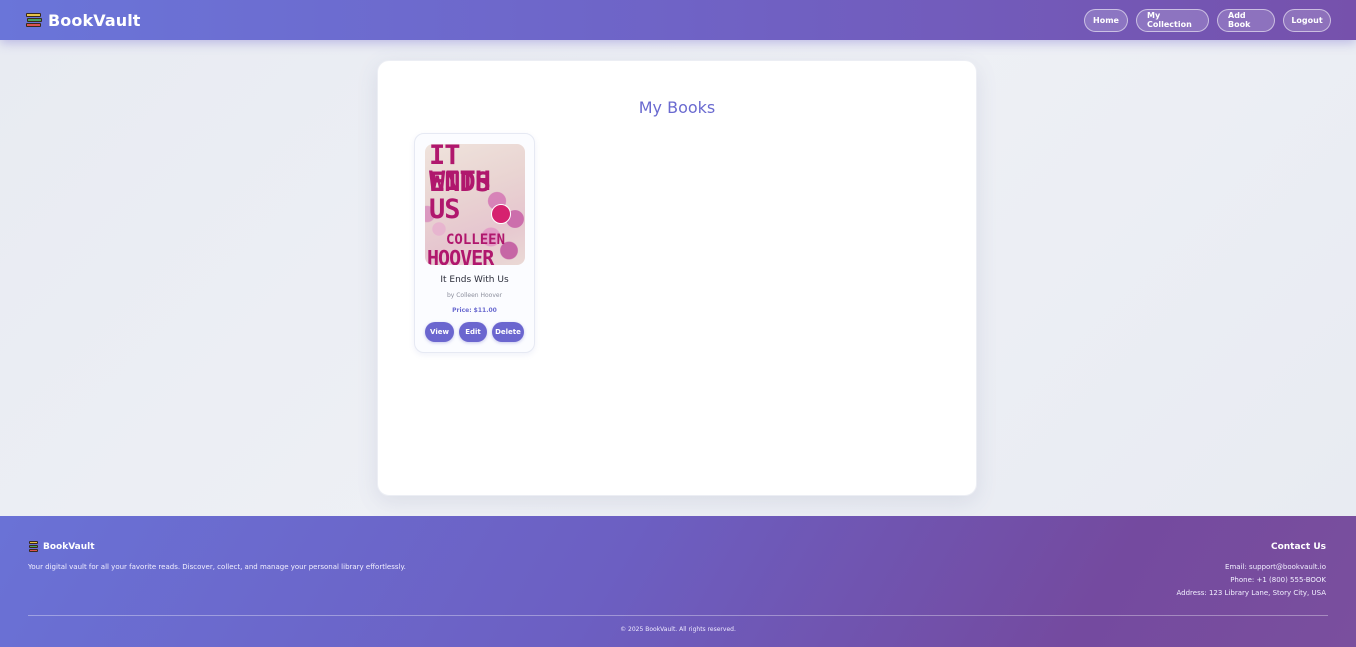  What do you see at coordinates (678, 629) in the screenshot?
I see `copyright: © 2025 BookVault. All rights reserved.` at bounding box center [678, 629].